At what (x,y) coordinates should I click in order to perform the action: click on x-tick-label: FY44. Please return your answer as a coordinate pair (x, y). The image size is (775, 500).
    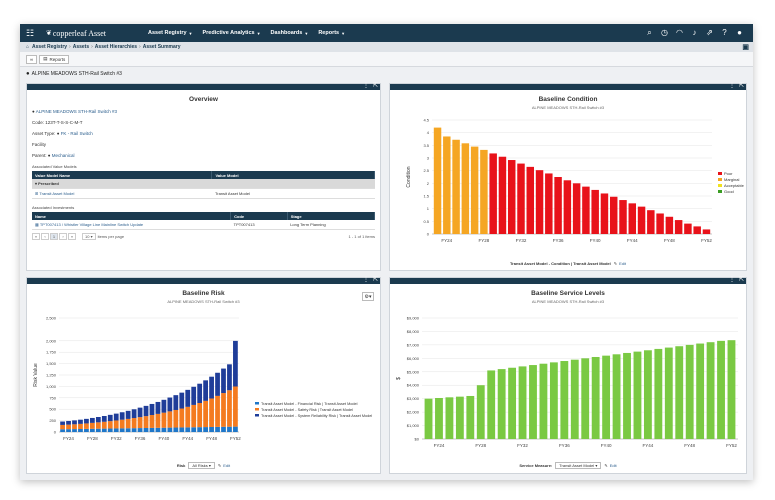
    Looking at the image, I should click on (648, 445).